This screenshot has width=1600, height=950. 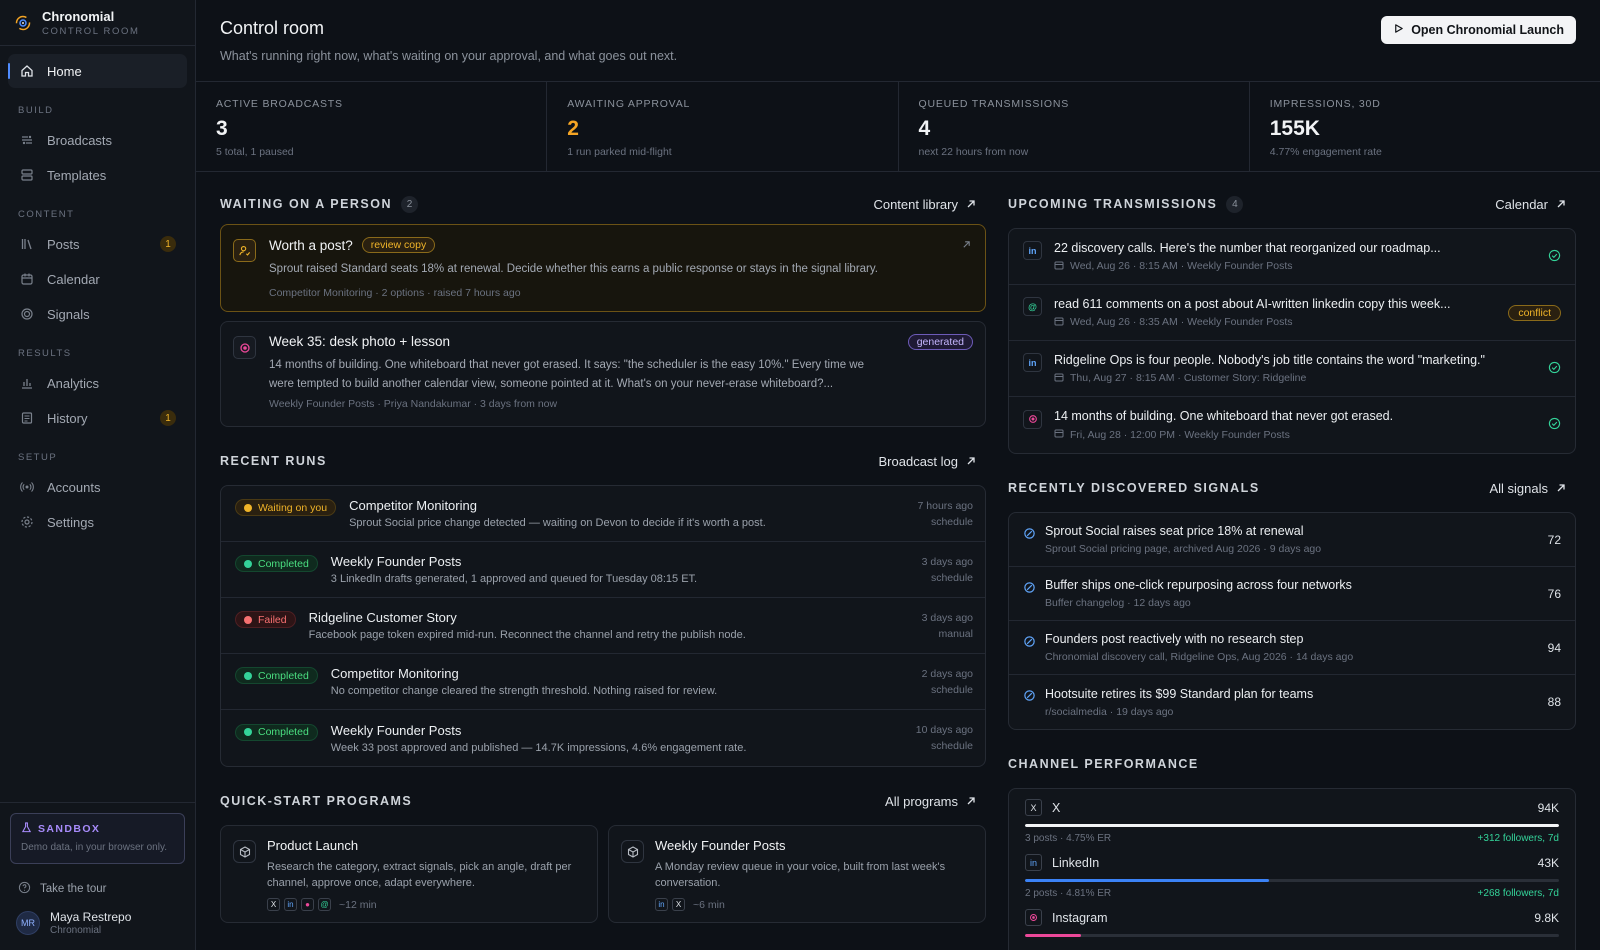 What do you see at coordinates (45, 353) in the screenshot?
I see `nav-section-results: RESULTS` at bounding box center [45, 353].